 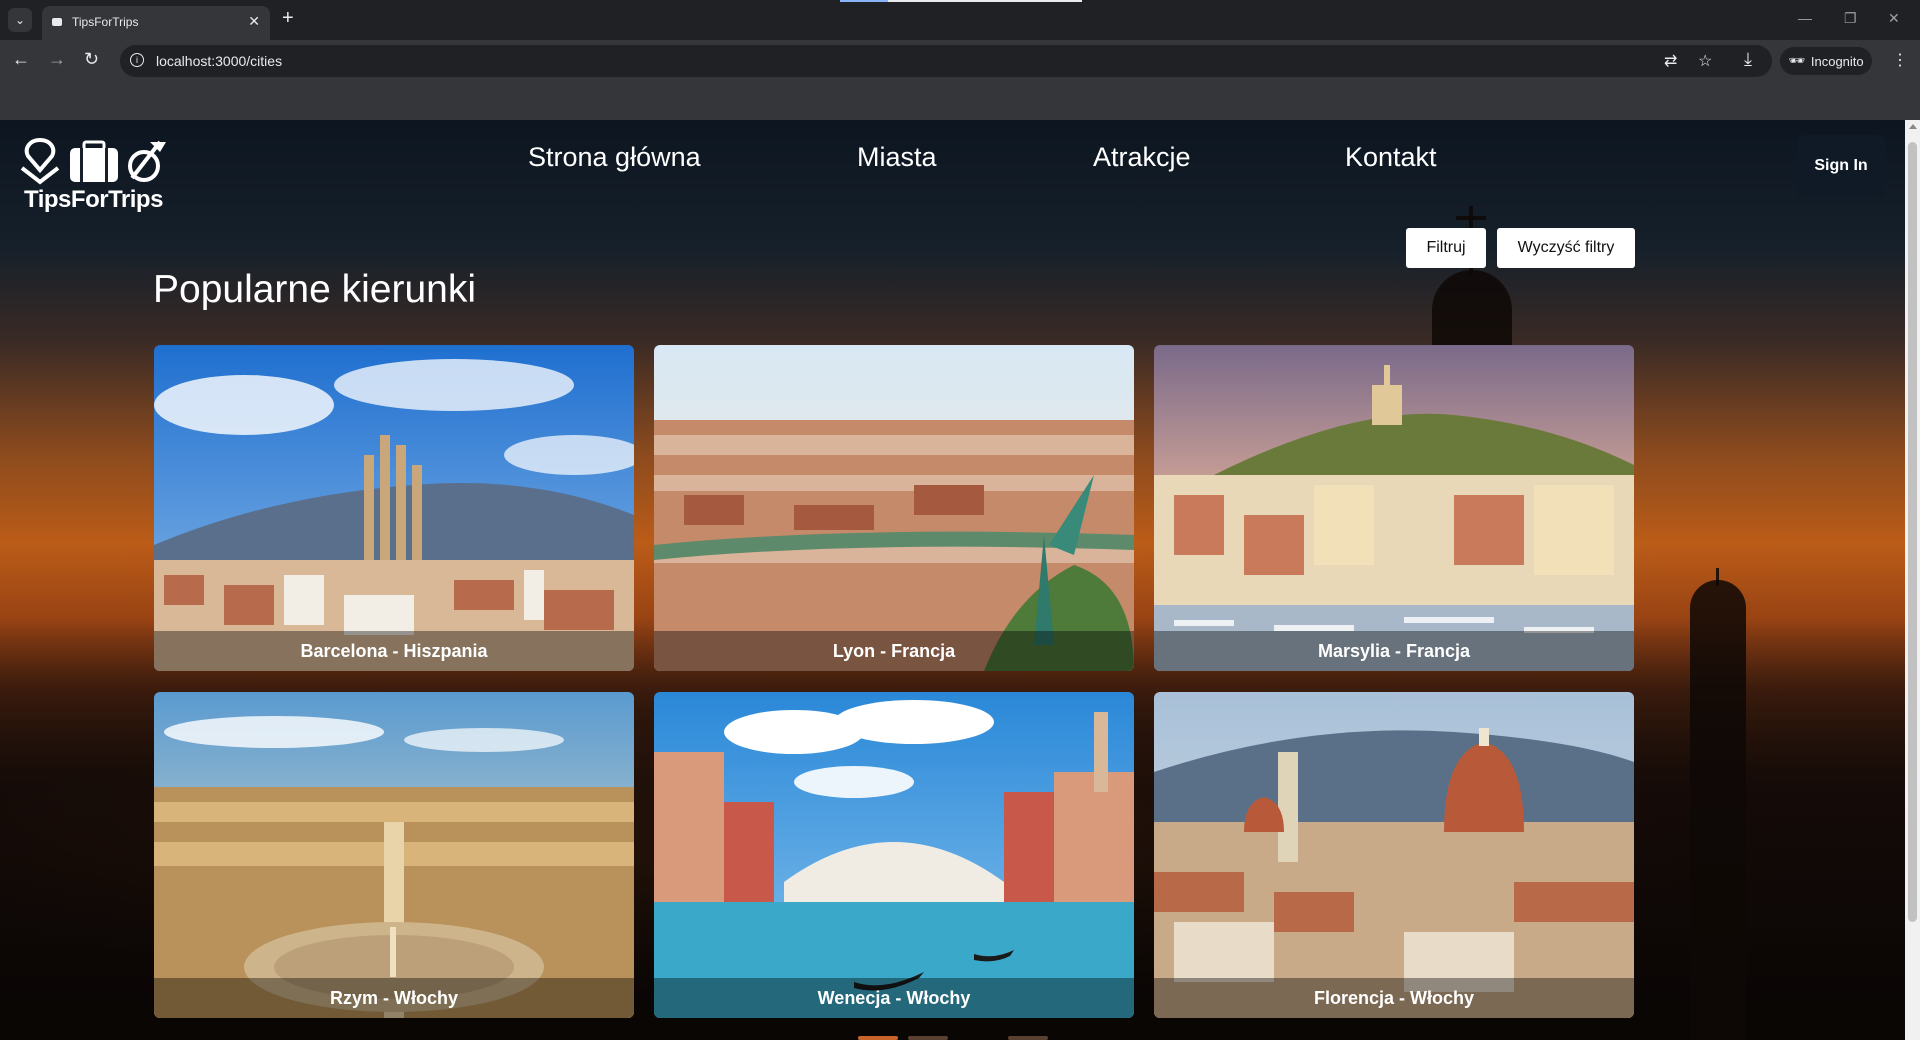 I want to click on back-arrow-icon: ←, so click(x=21, y=59).